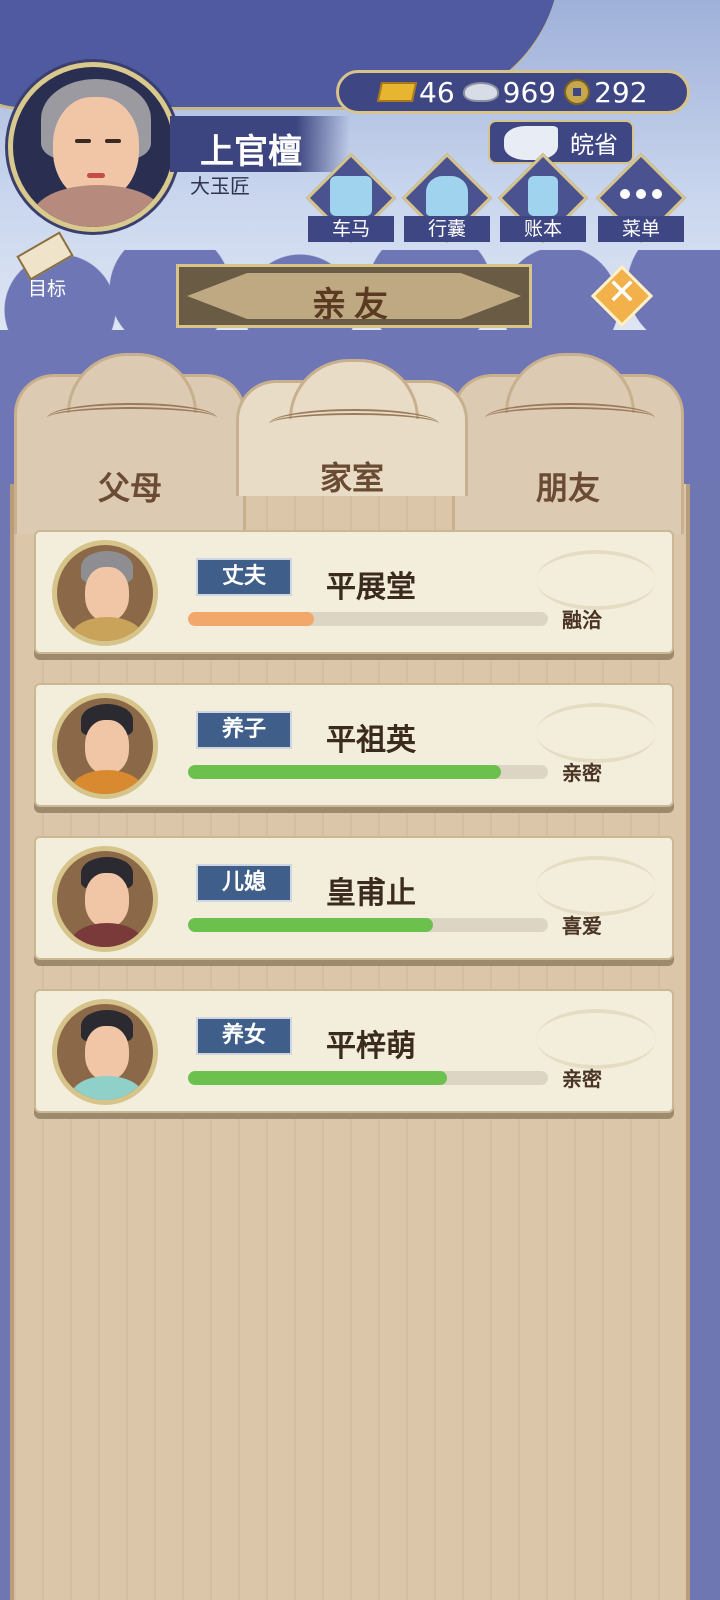  What do you see at coordinates (251, 152) in the screenshot?
I see `player-name: 上官檀` at bounding box center [251, 152].